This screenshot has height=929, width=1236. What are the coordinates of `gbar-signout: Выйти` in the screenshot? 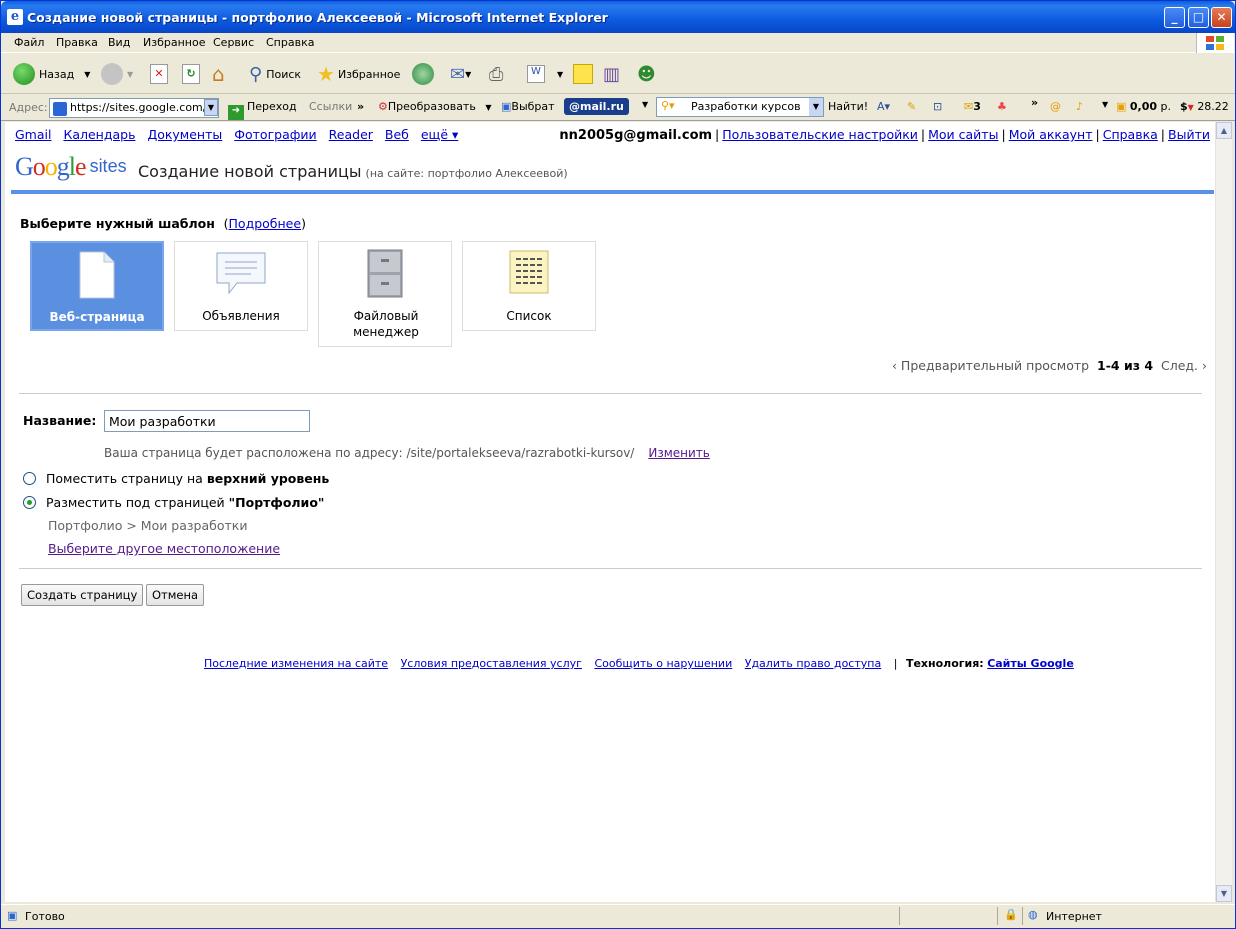 It's located at (1189, 134).